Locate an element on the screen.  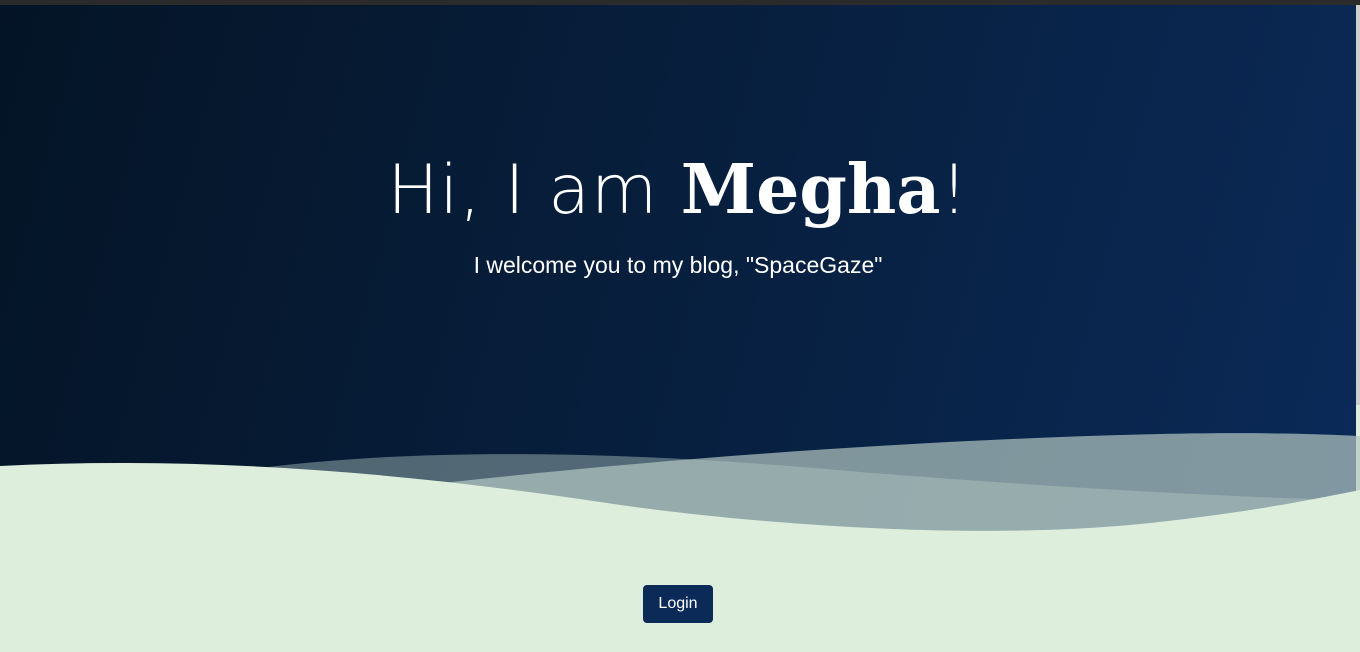
hero-subtitle: I welcome you to my blog, "SpaceGaze" is located at coordinates (678, 265).